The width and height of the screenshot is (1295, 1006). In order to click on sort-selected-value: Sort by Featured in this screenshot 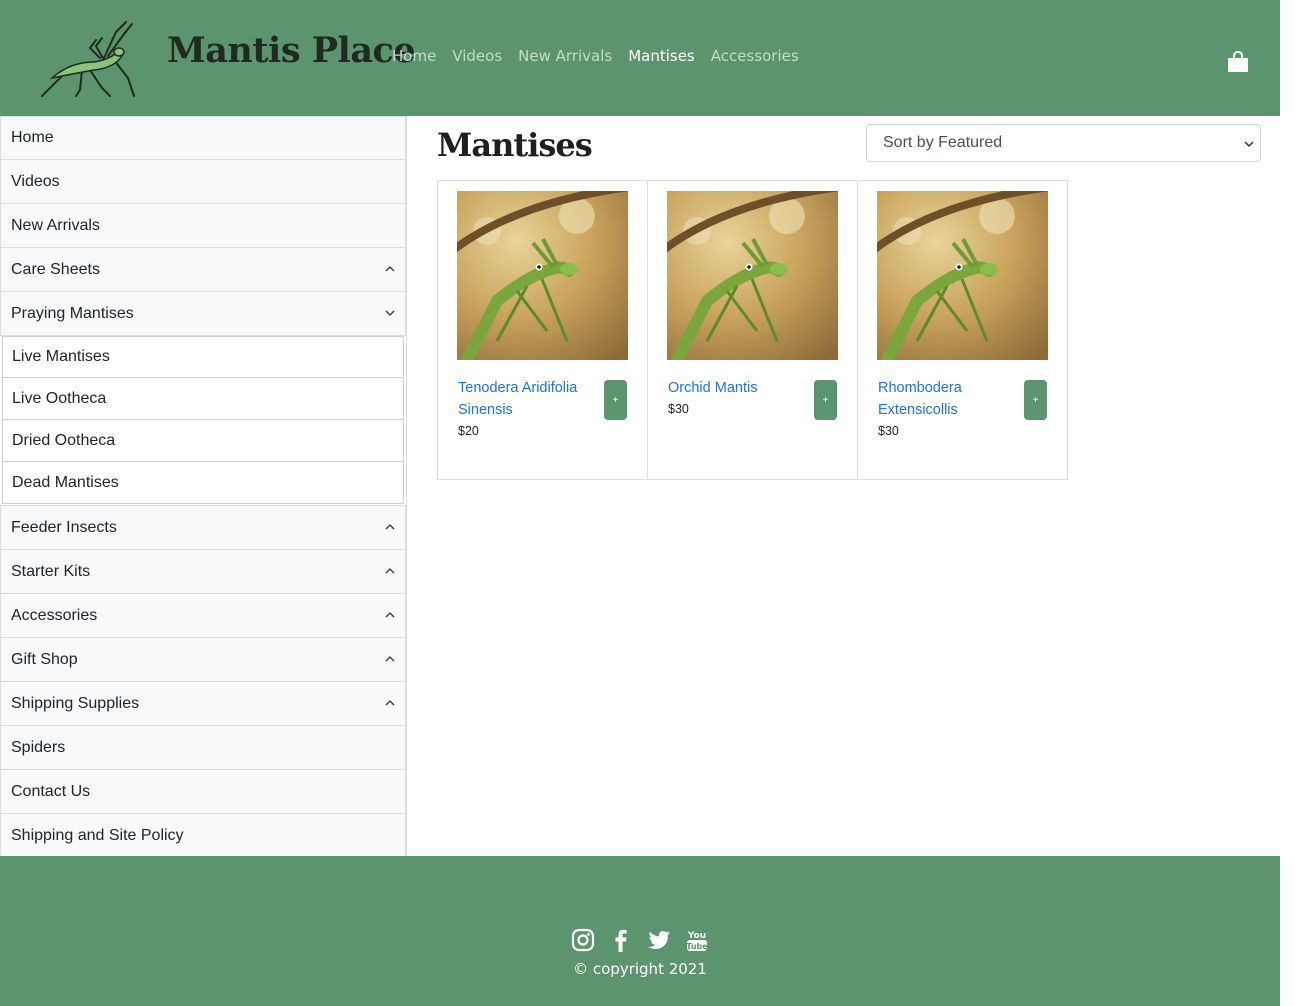, I will do `click(943, 142)`.